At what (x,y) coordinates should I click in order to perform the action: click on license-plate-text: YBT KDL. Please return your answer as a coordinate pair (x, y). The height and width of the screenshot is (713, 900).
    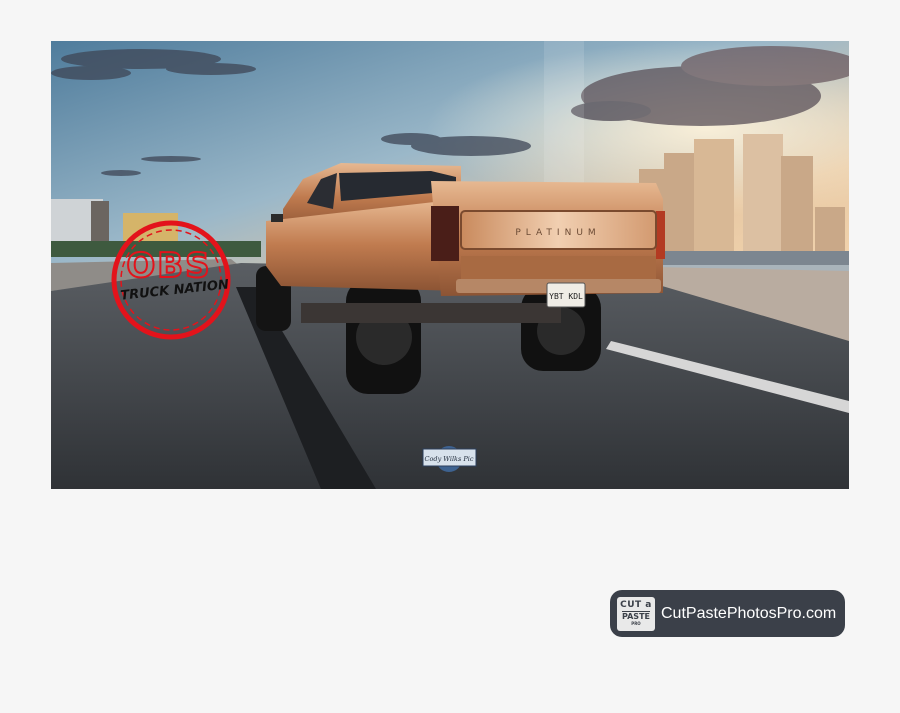
    Looking at the image, I should click on (566, 296).